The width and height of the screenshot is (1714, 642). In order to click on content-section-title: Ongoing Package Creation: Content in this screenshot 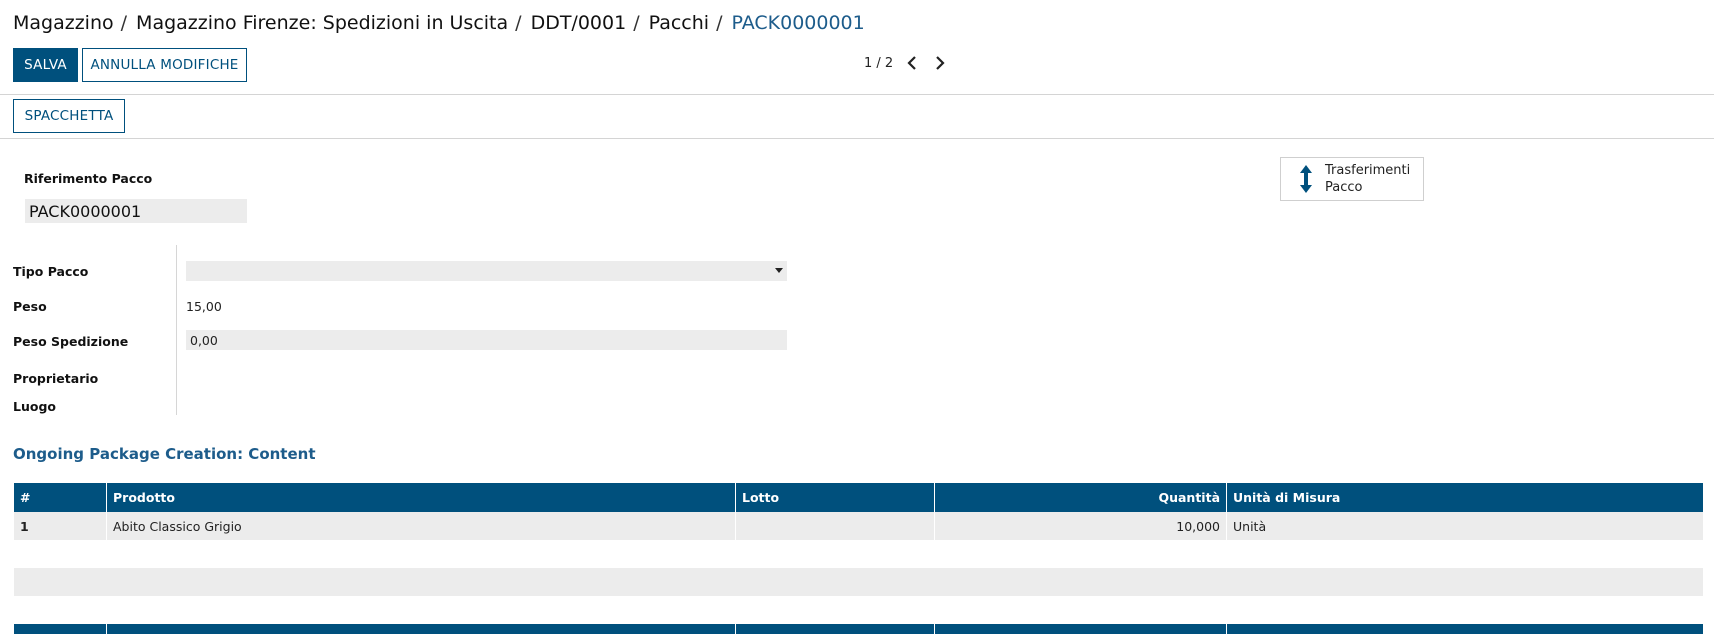, I will do `click(164, 454)`.